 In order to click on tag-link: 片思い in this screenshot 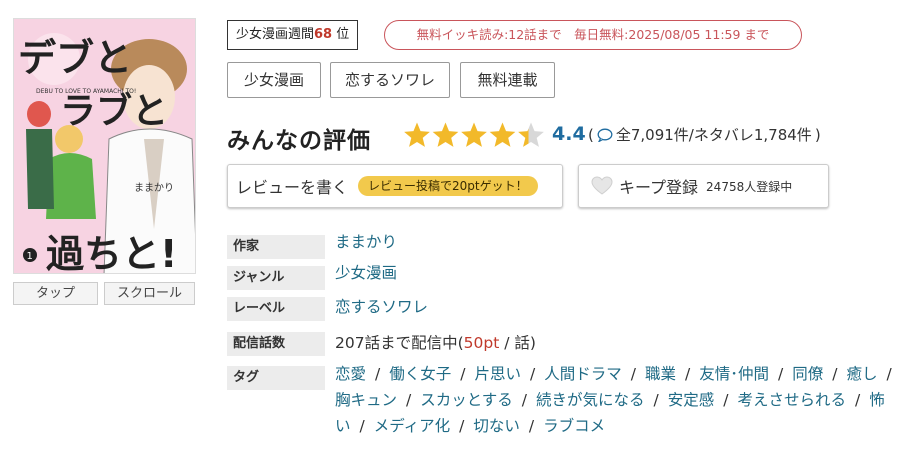, I will do `click(498, 374)`.